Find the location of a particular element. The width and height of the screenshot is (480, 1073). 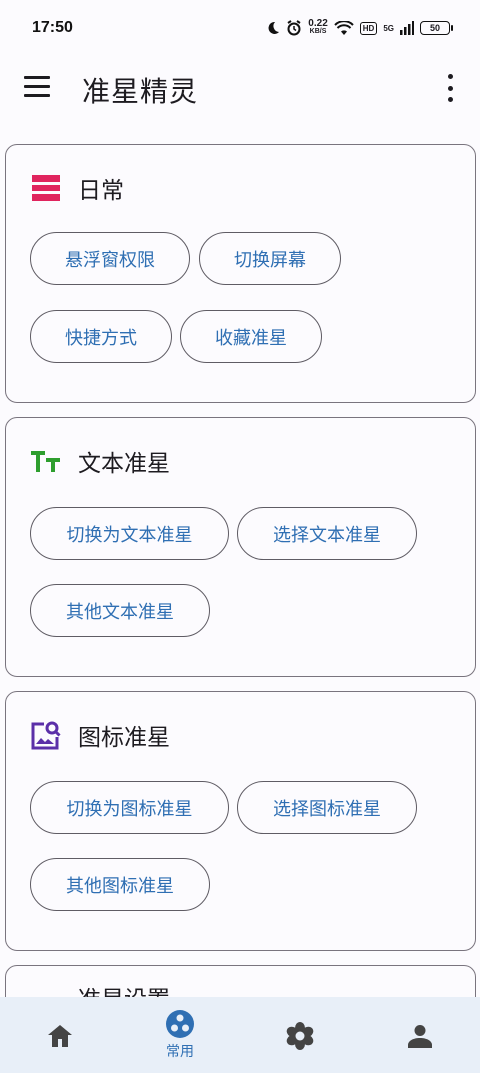

text-icon is located at coordinates (46, 461).